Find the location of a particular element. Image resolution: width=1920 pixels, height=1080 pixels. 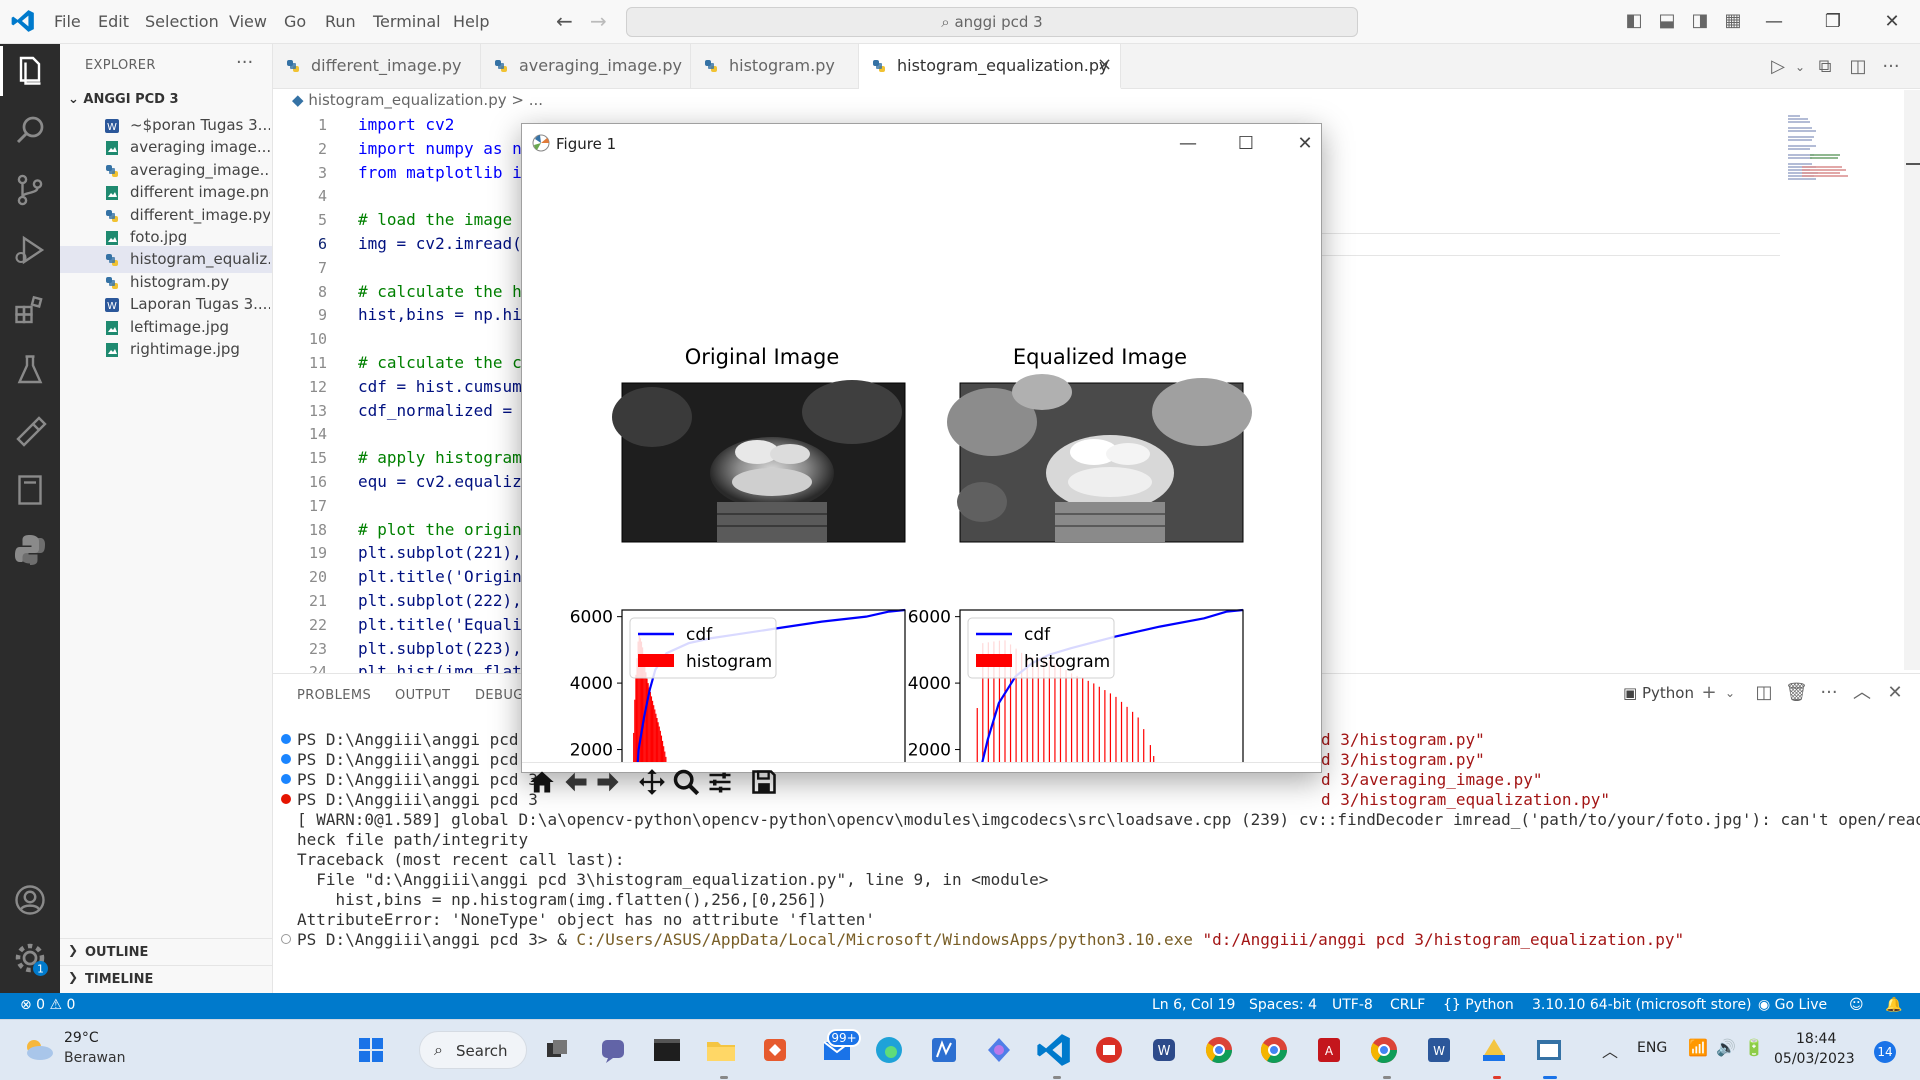

clock-time: 18:44 is located at coordinates (1816, 1039).